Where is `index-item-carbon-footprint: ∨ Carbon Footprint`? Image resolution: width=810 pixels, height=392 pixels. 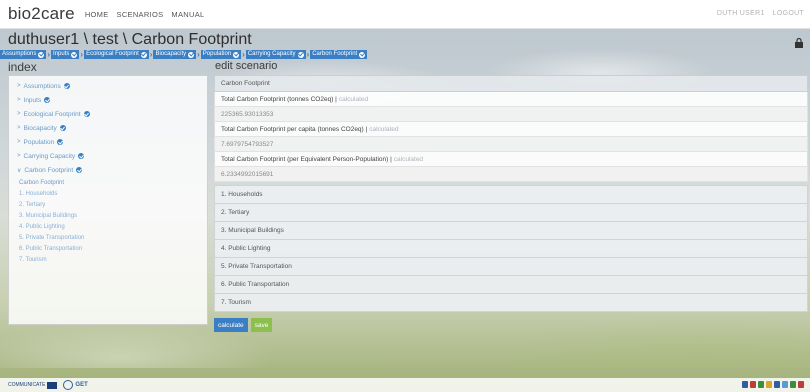
index-item-carbon-footprint: ∨ Carbon Footprint is located at coordinates (108, 170).